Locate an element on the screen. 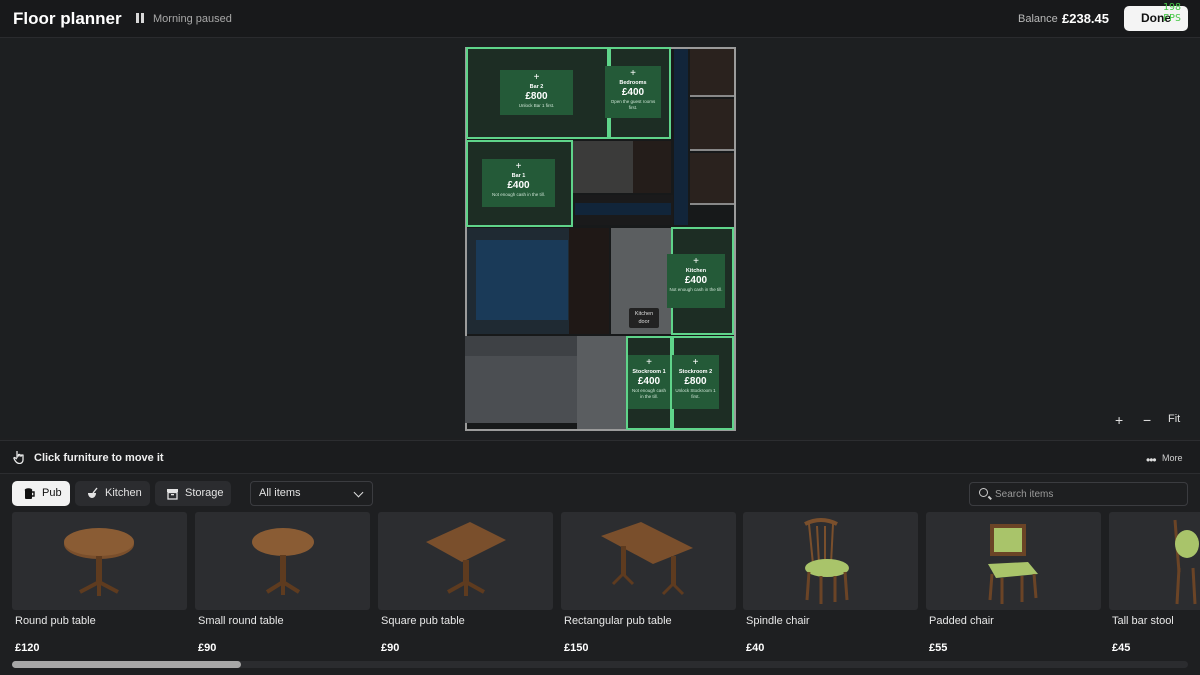  small-round-table-icon is located at coordinates (283, 561).